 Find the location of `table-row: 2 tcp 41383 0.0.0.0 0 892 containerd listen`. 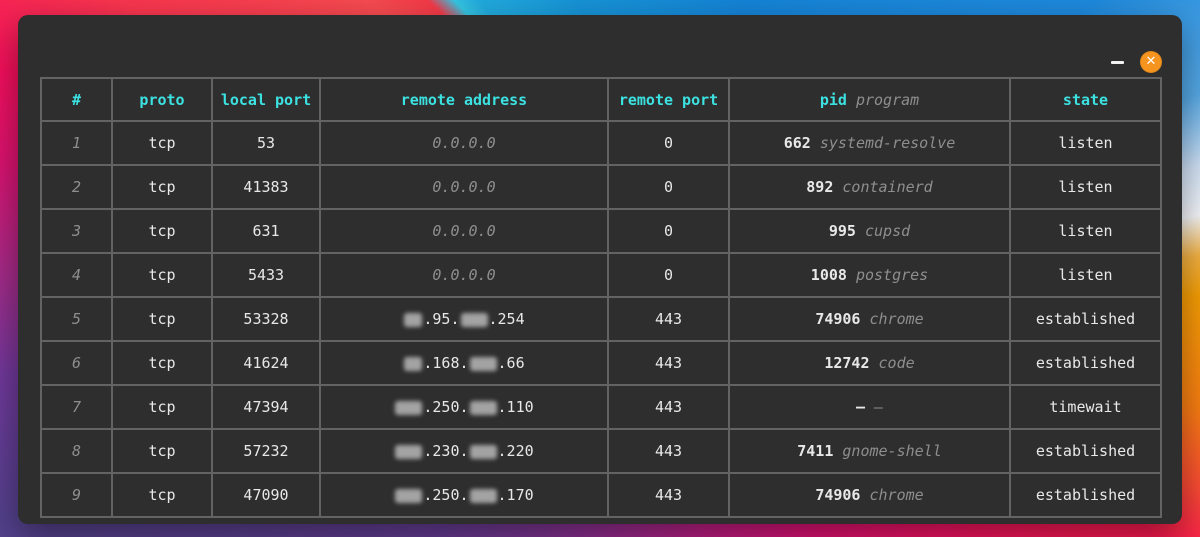

table-row: 2 tcp 41383 0.0.0.0 0 892 containerd listen is located at coordinates (601, 187).